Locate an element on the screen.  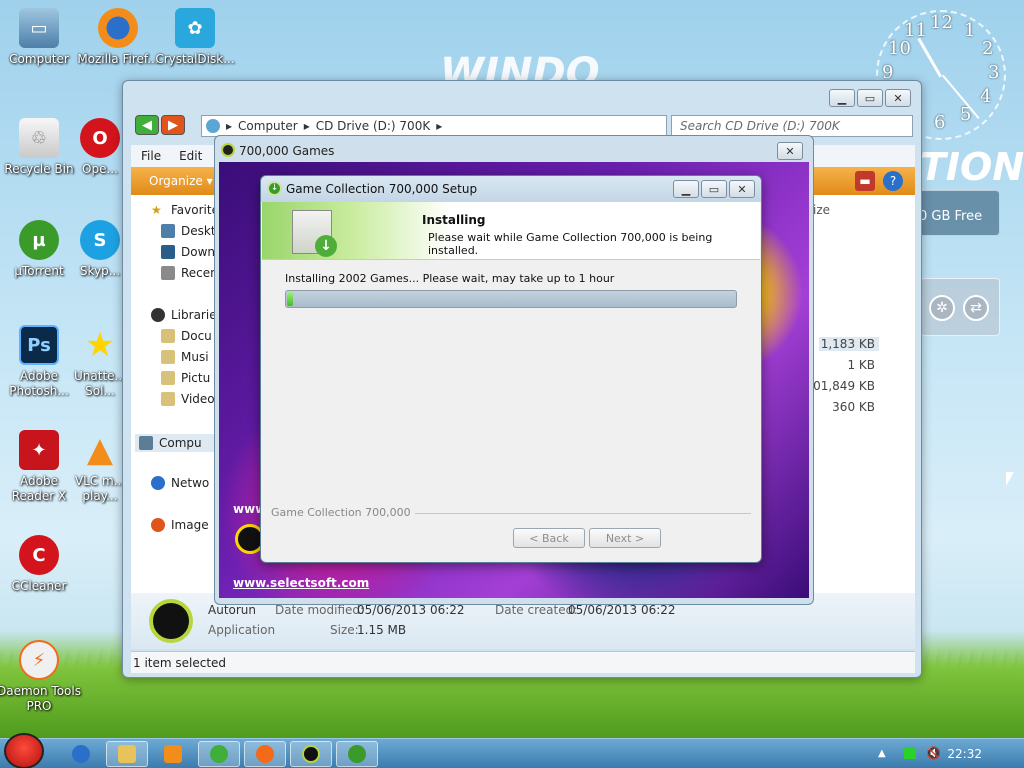
setup-maximize-button: ▭ is located at coordinates (714, 189).